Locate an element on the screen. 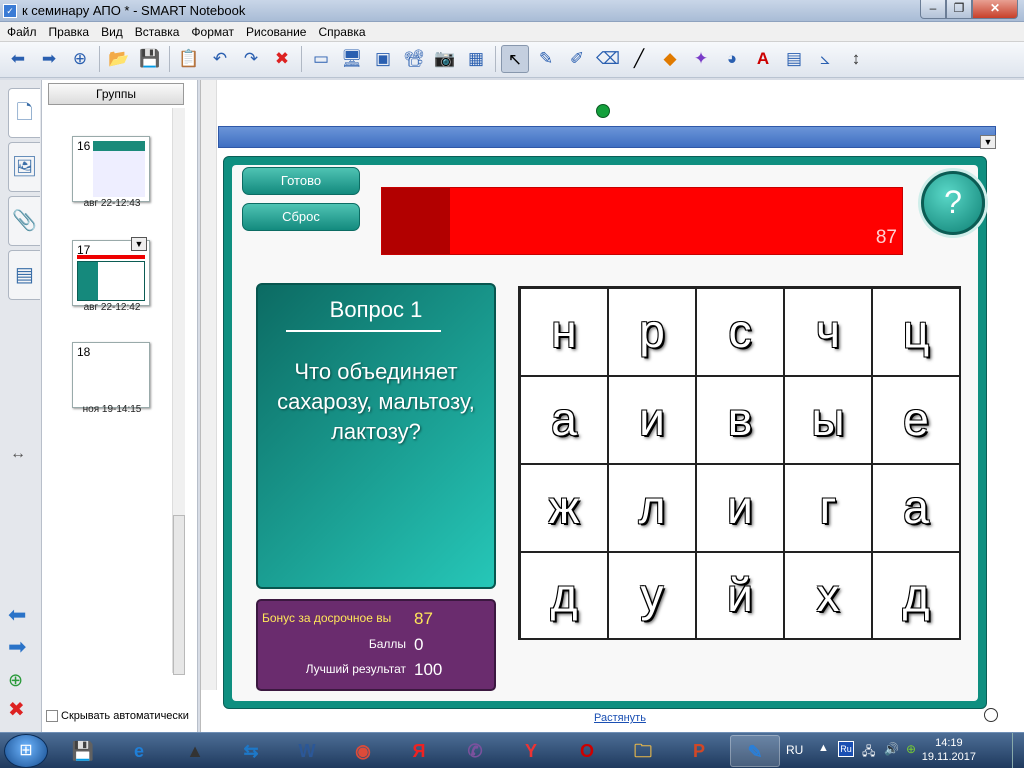 The height and width of the screenshot is (768, 1024). checkbox-box is located at coordinates (52, 716).